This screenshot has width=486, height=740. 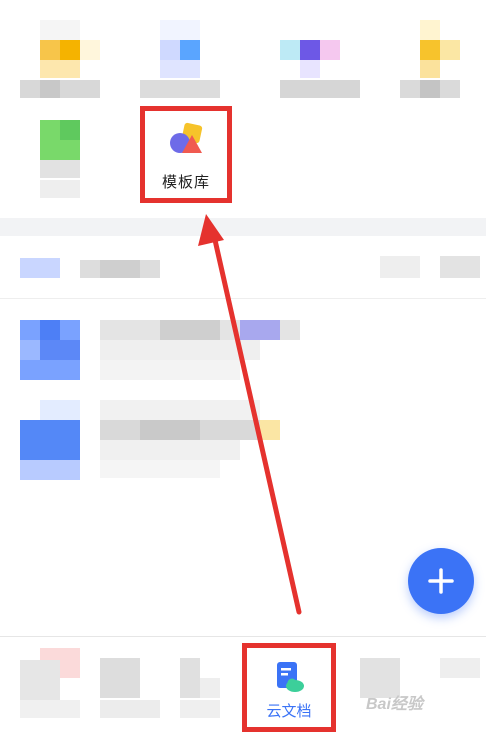 I want to click on annotation-arrow, so click(x=250, y=414).